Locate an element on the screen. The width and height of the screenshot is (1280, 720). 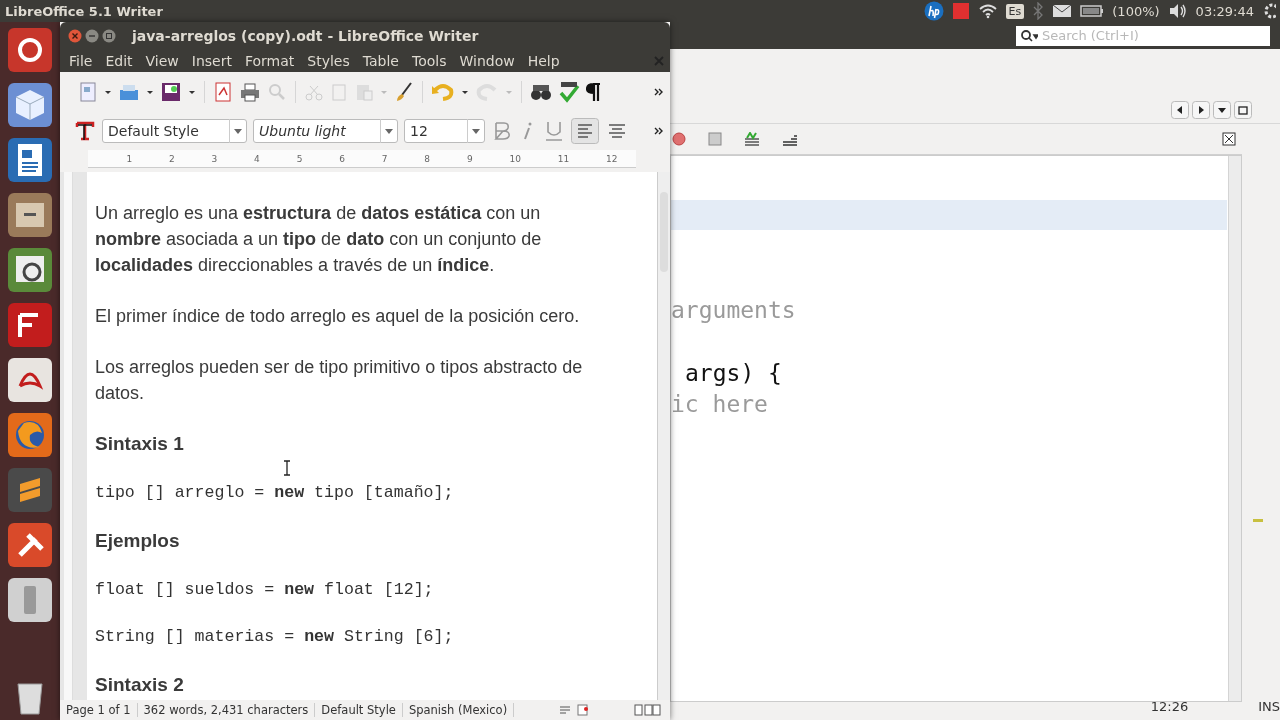
status-text: Spanish (Mexico) is located at coordinates (461, 710).